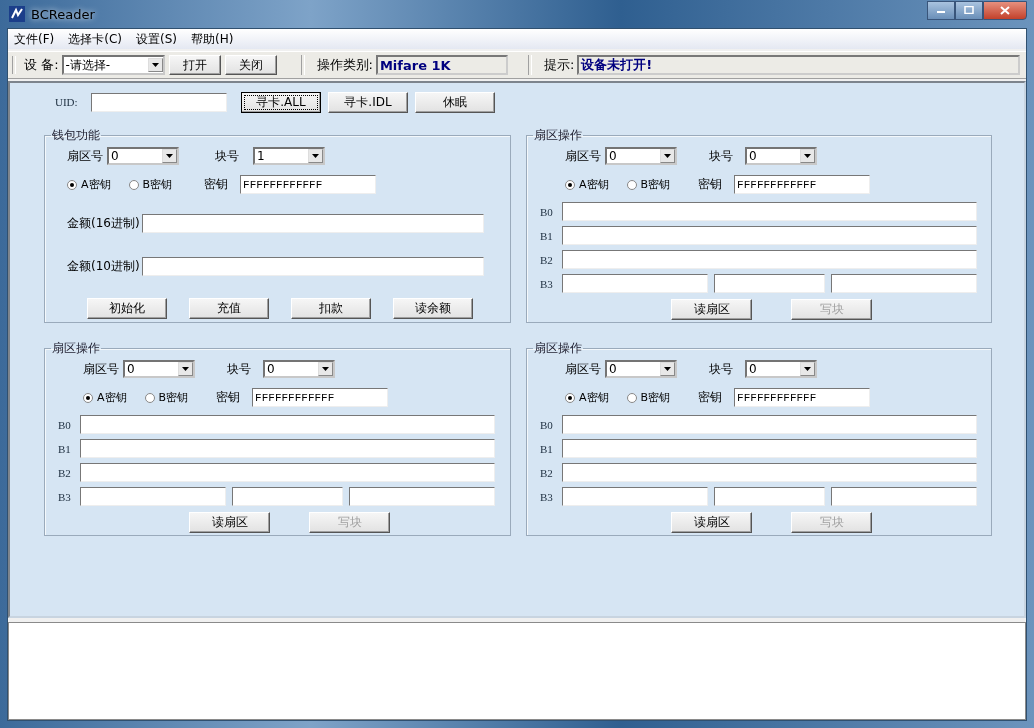 Image resolution: width=1034 pixels, height=728 pixels. Describe the element at coordinates (41, 65) in the screenshot. I see `device-label: 设 备:` at that location.